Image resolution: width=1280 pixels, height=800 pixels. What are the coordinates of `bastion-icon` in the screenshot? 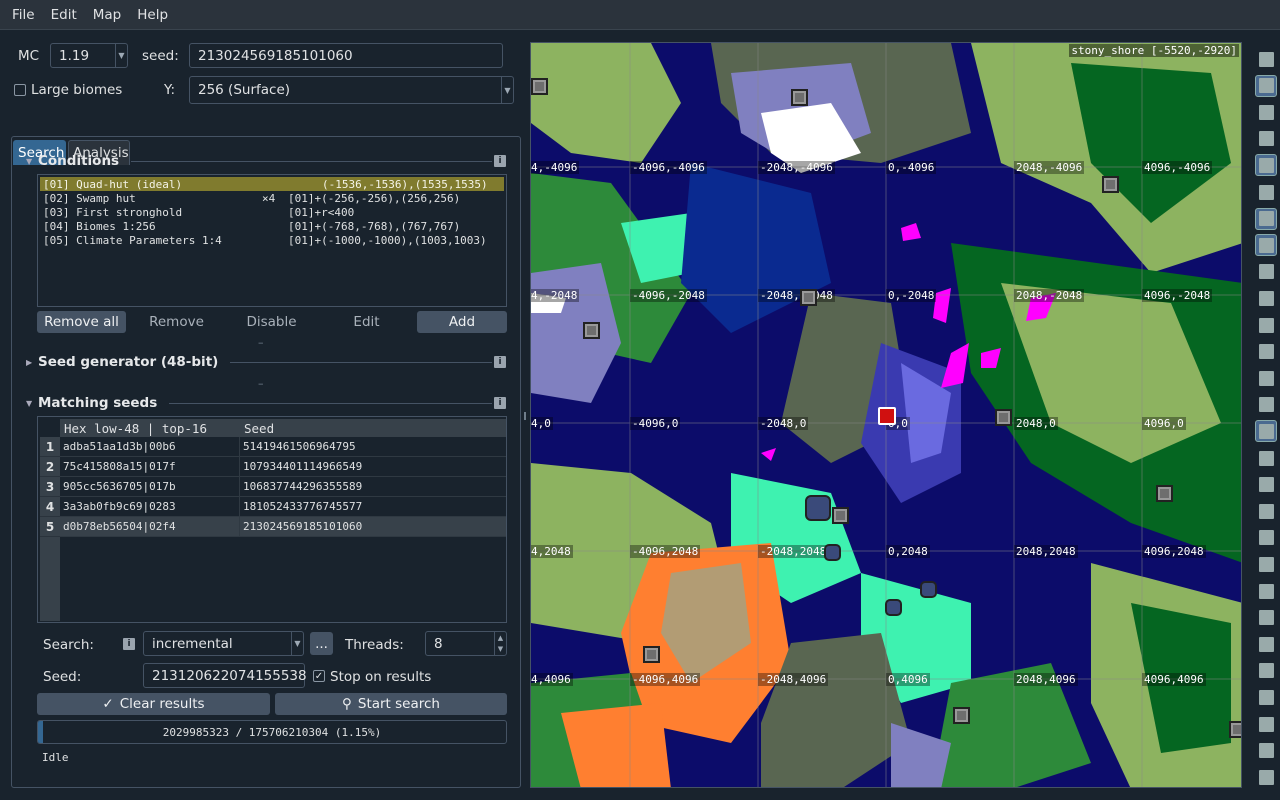 It's located at (1266, 298).